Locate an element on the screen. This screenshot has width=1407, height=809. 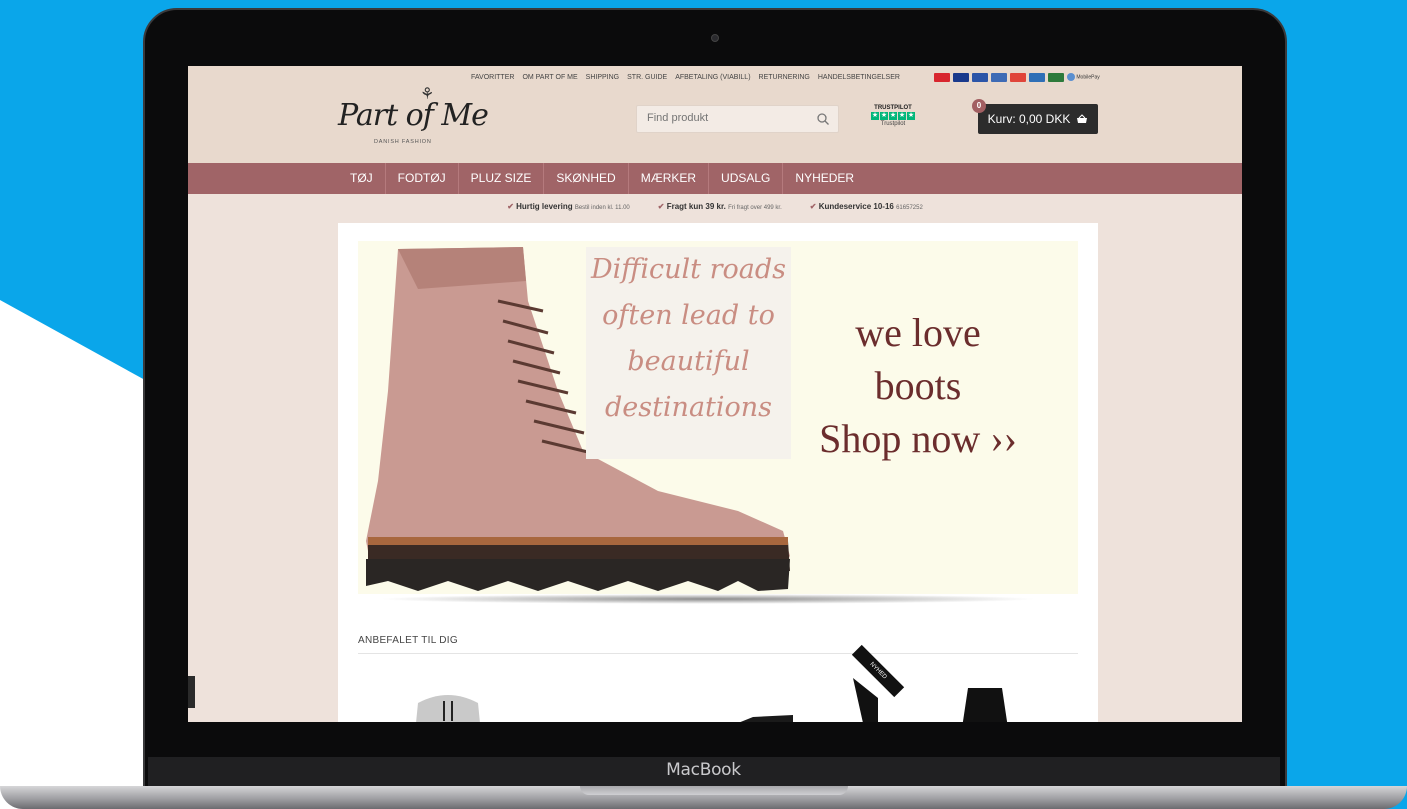
side-tab is located at coordinates (191, 692).